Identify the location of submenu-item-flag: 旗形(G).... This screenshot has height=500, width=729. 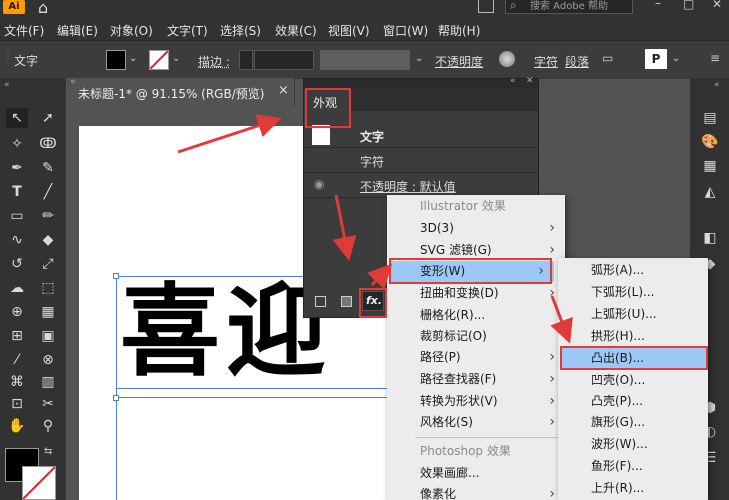
(633, 422).